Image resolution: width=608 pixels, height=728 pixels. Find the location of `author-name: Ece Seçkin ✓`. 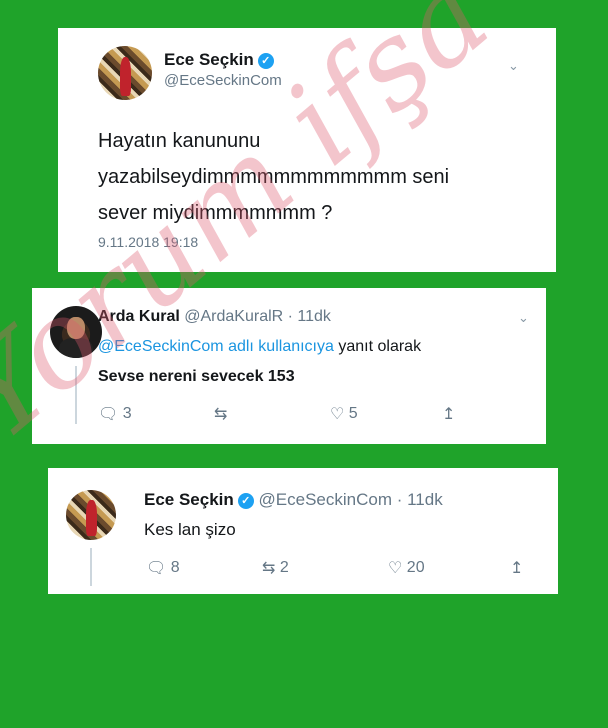

author-name: Ece Seçkin ✓ is located at coordinates (219, 60).